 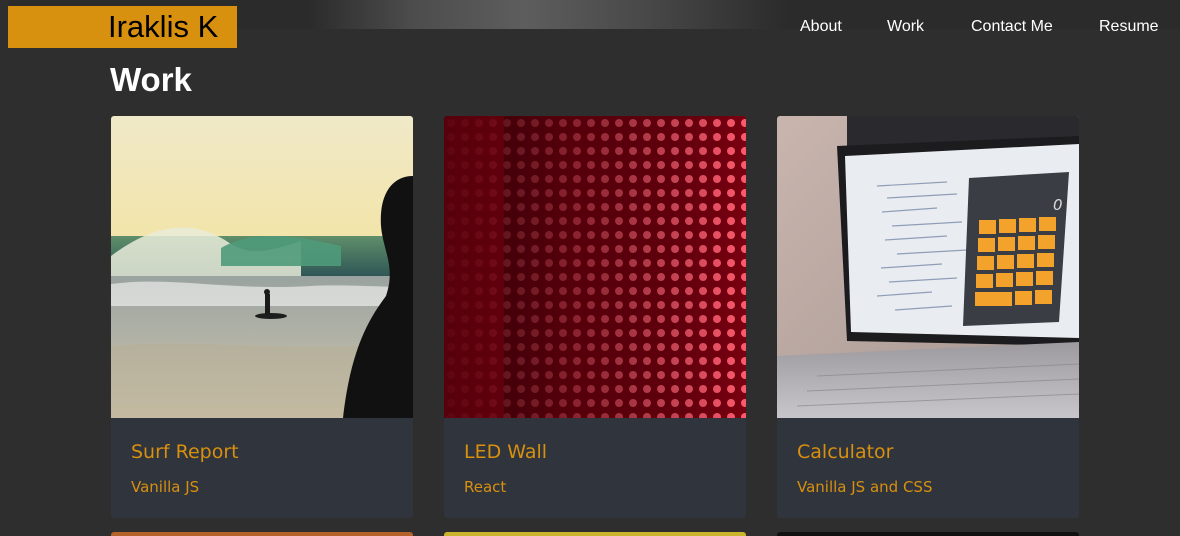 I want to click on surfer-at-sunset-photo, so click(x=262, y=267).